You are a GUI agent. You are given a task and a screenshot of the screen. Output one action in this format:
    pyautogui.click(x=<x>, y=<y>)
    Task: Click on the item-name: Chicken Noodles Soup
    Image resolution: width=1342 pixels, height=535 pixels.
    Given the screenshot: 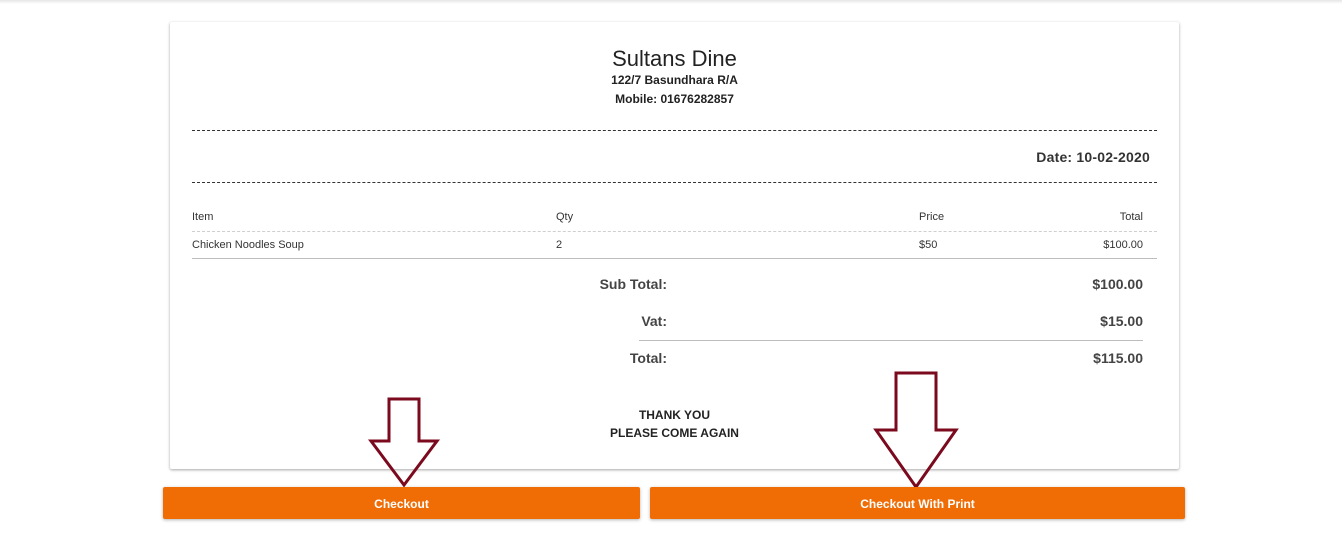 What is the action you would take?
    pyautogui.click(x=248, y=245)
    